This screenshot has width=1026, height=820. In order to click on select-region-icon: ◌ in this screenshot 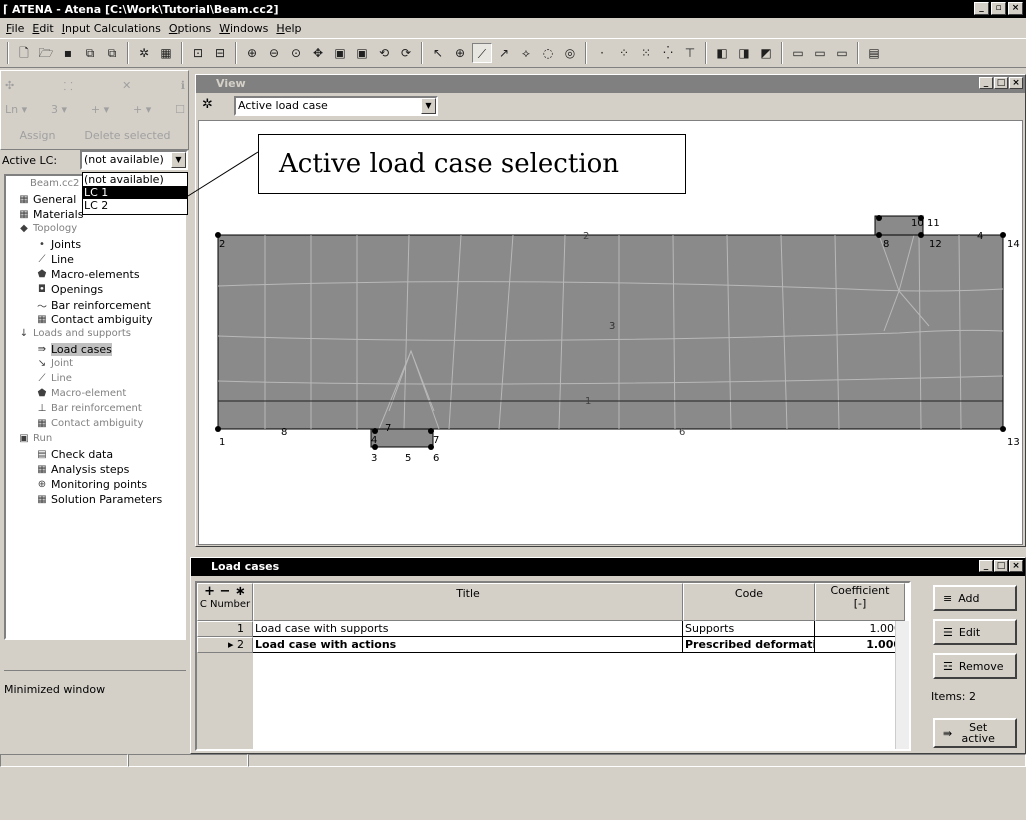, I will do `click(548, 53)`.